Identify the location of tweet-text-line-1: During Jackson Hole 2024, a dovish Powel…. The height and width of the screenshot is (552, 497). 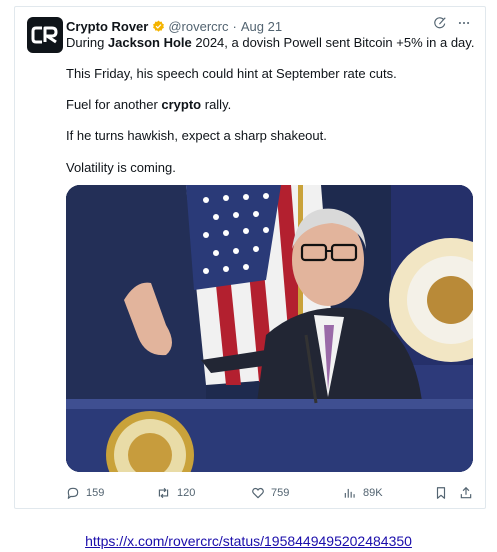
(270, 42).